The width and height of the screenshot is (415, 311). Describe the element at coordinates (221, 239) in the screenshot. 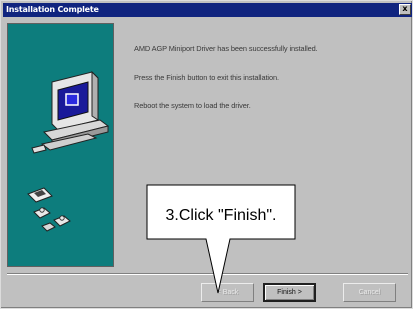

I see `callout-balloon` at that location.